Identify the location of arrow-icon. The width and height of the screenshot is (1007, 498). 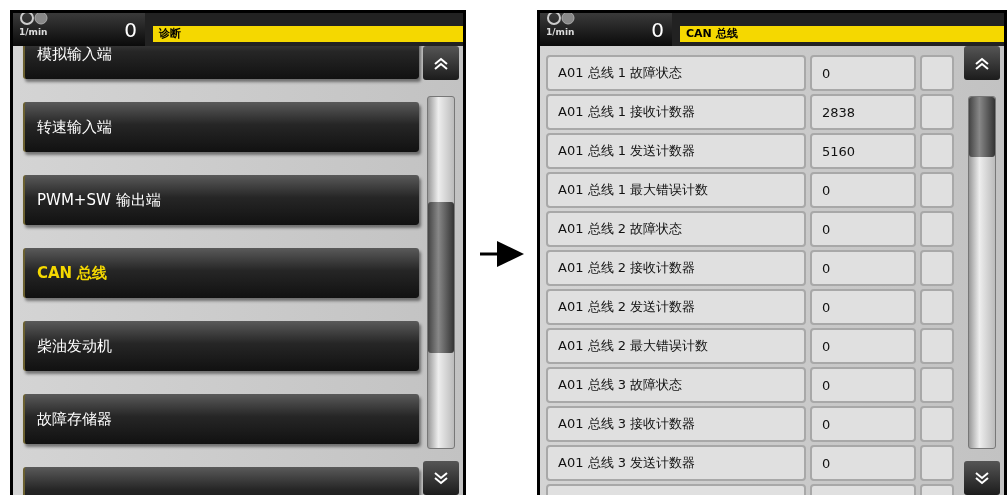
(501, 254).